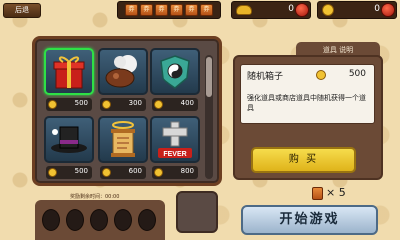  What do you see at coordinates (22, 10) in the screenshot?
I see `back-button: 后退` at bounding box center [22, 10].